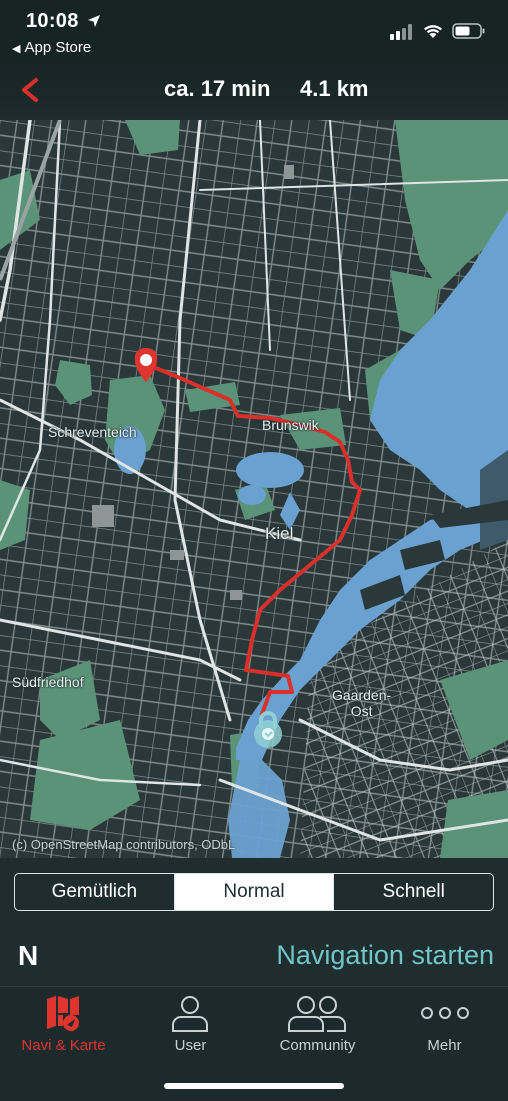  Describe the element at coordinates (468, 31) in the screenshot. I see `battery-icon` at that location.